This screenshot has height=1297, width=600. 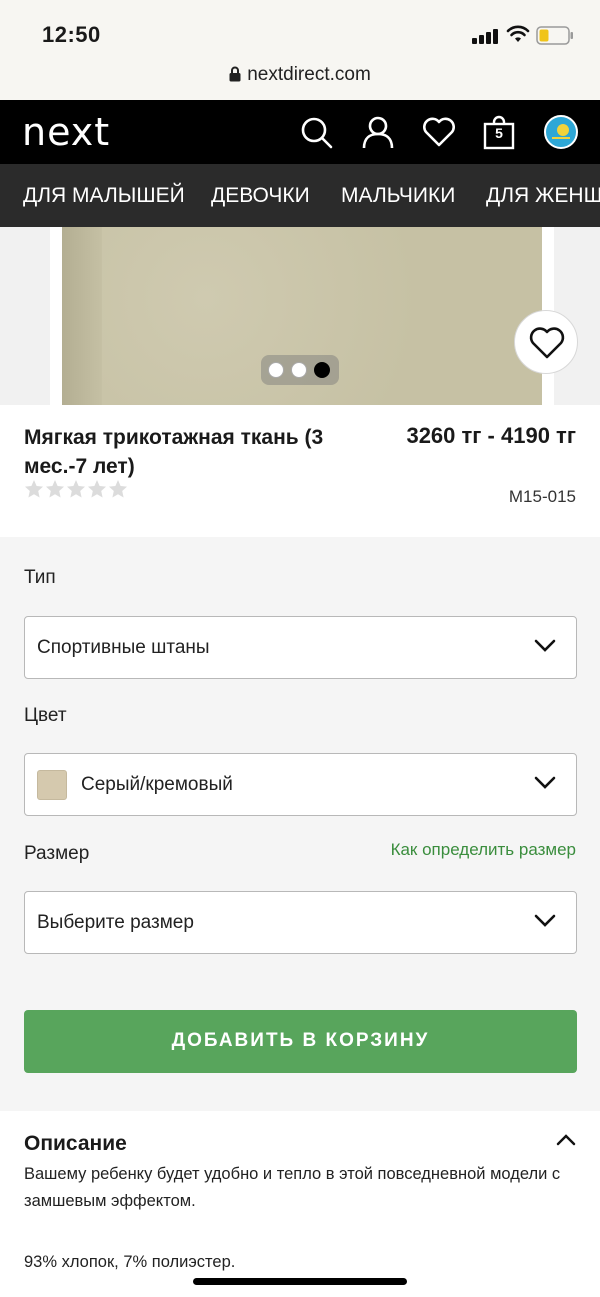 What do you see at coordinates (45, 715) in the screenshot?
I see `color-label: Цвет` at bounding box center [45, 715].